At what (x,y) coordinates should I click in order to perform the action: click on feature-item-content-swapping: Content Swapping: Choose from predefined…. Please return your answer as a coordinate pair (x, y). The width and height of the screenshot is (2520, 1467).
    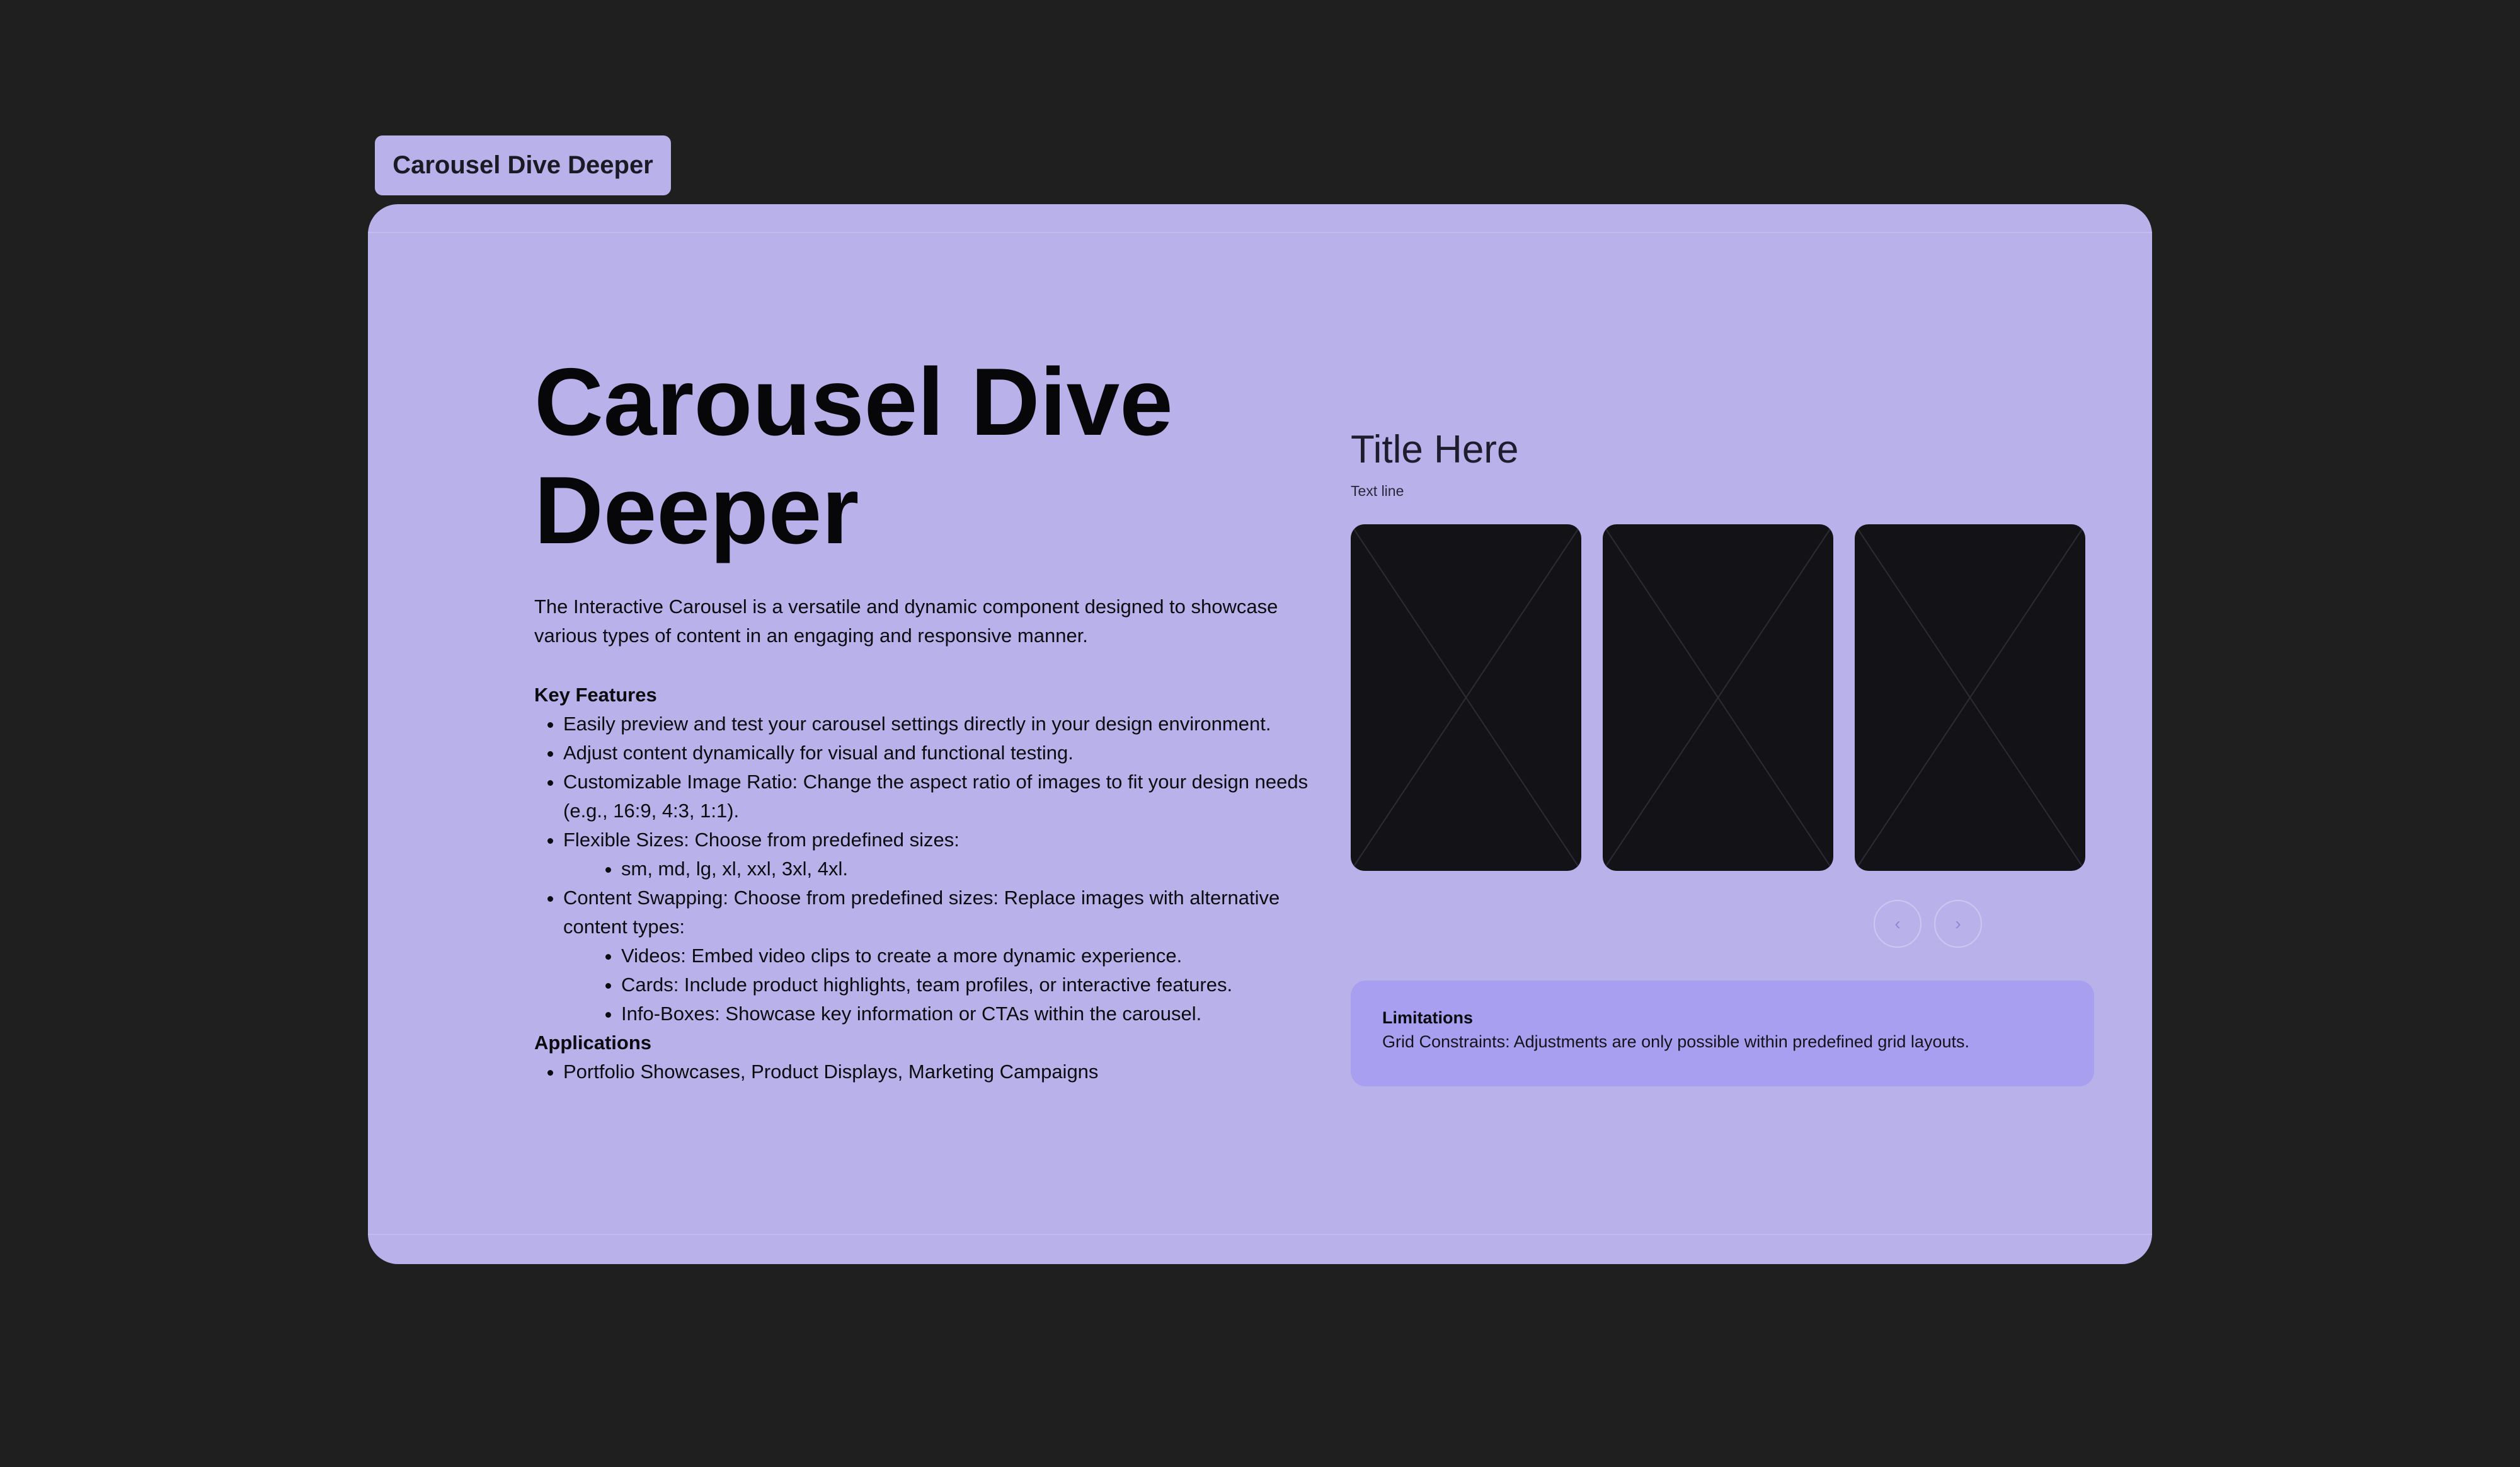
    Looking at the image, I should click on (945, 955).